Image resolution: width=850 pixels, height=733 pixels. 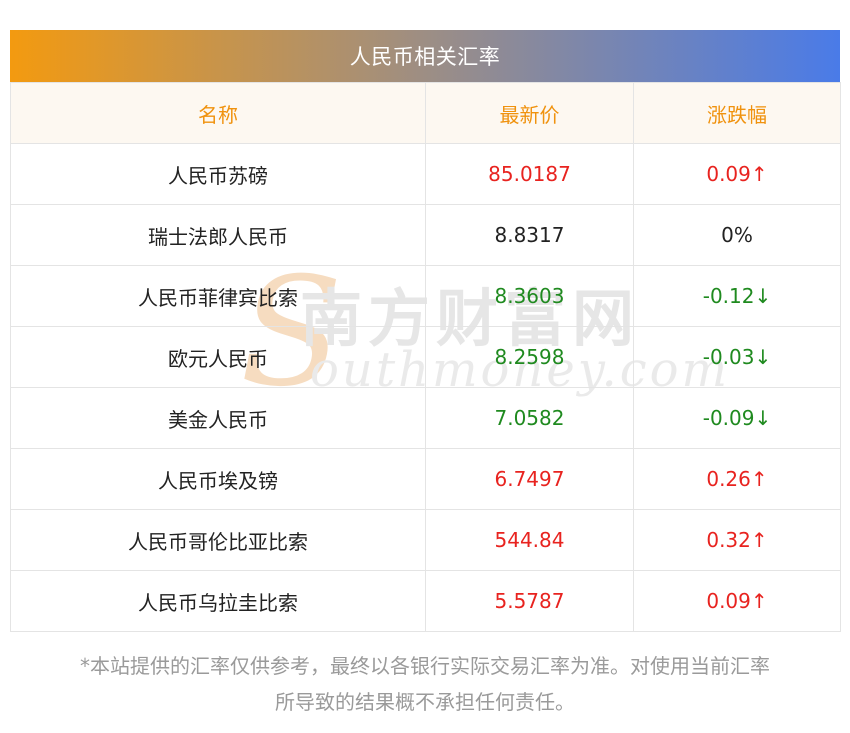 I want to click on table-row: 人民币乌拉圭比索 5.5787 0.09↑, so click(x=425, y=601).